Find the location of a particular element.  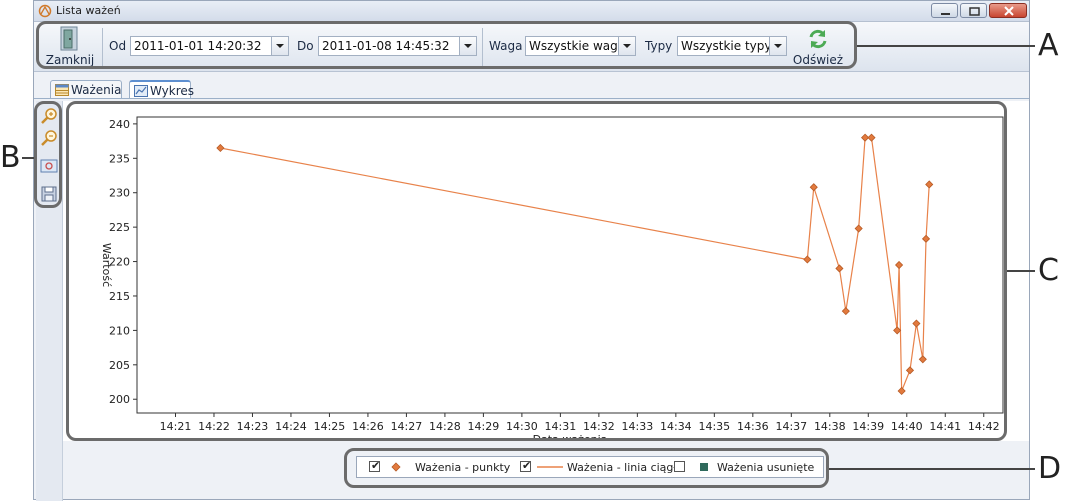

diamond-marker-icon is located at coordinates (396, 467).